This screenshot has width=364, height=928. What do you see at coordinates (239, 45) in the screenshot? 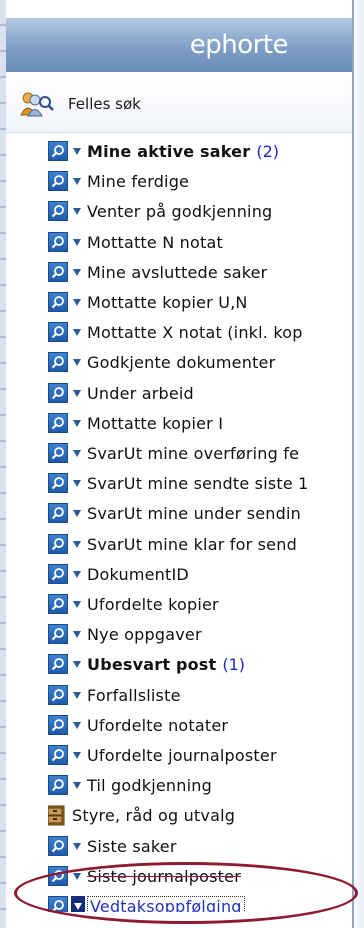
I see `app-logo: ephorte` at bounding box center [239, 45].